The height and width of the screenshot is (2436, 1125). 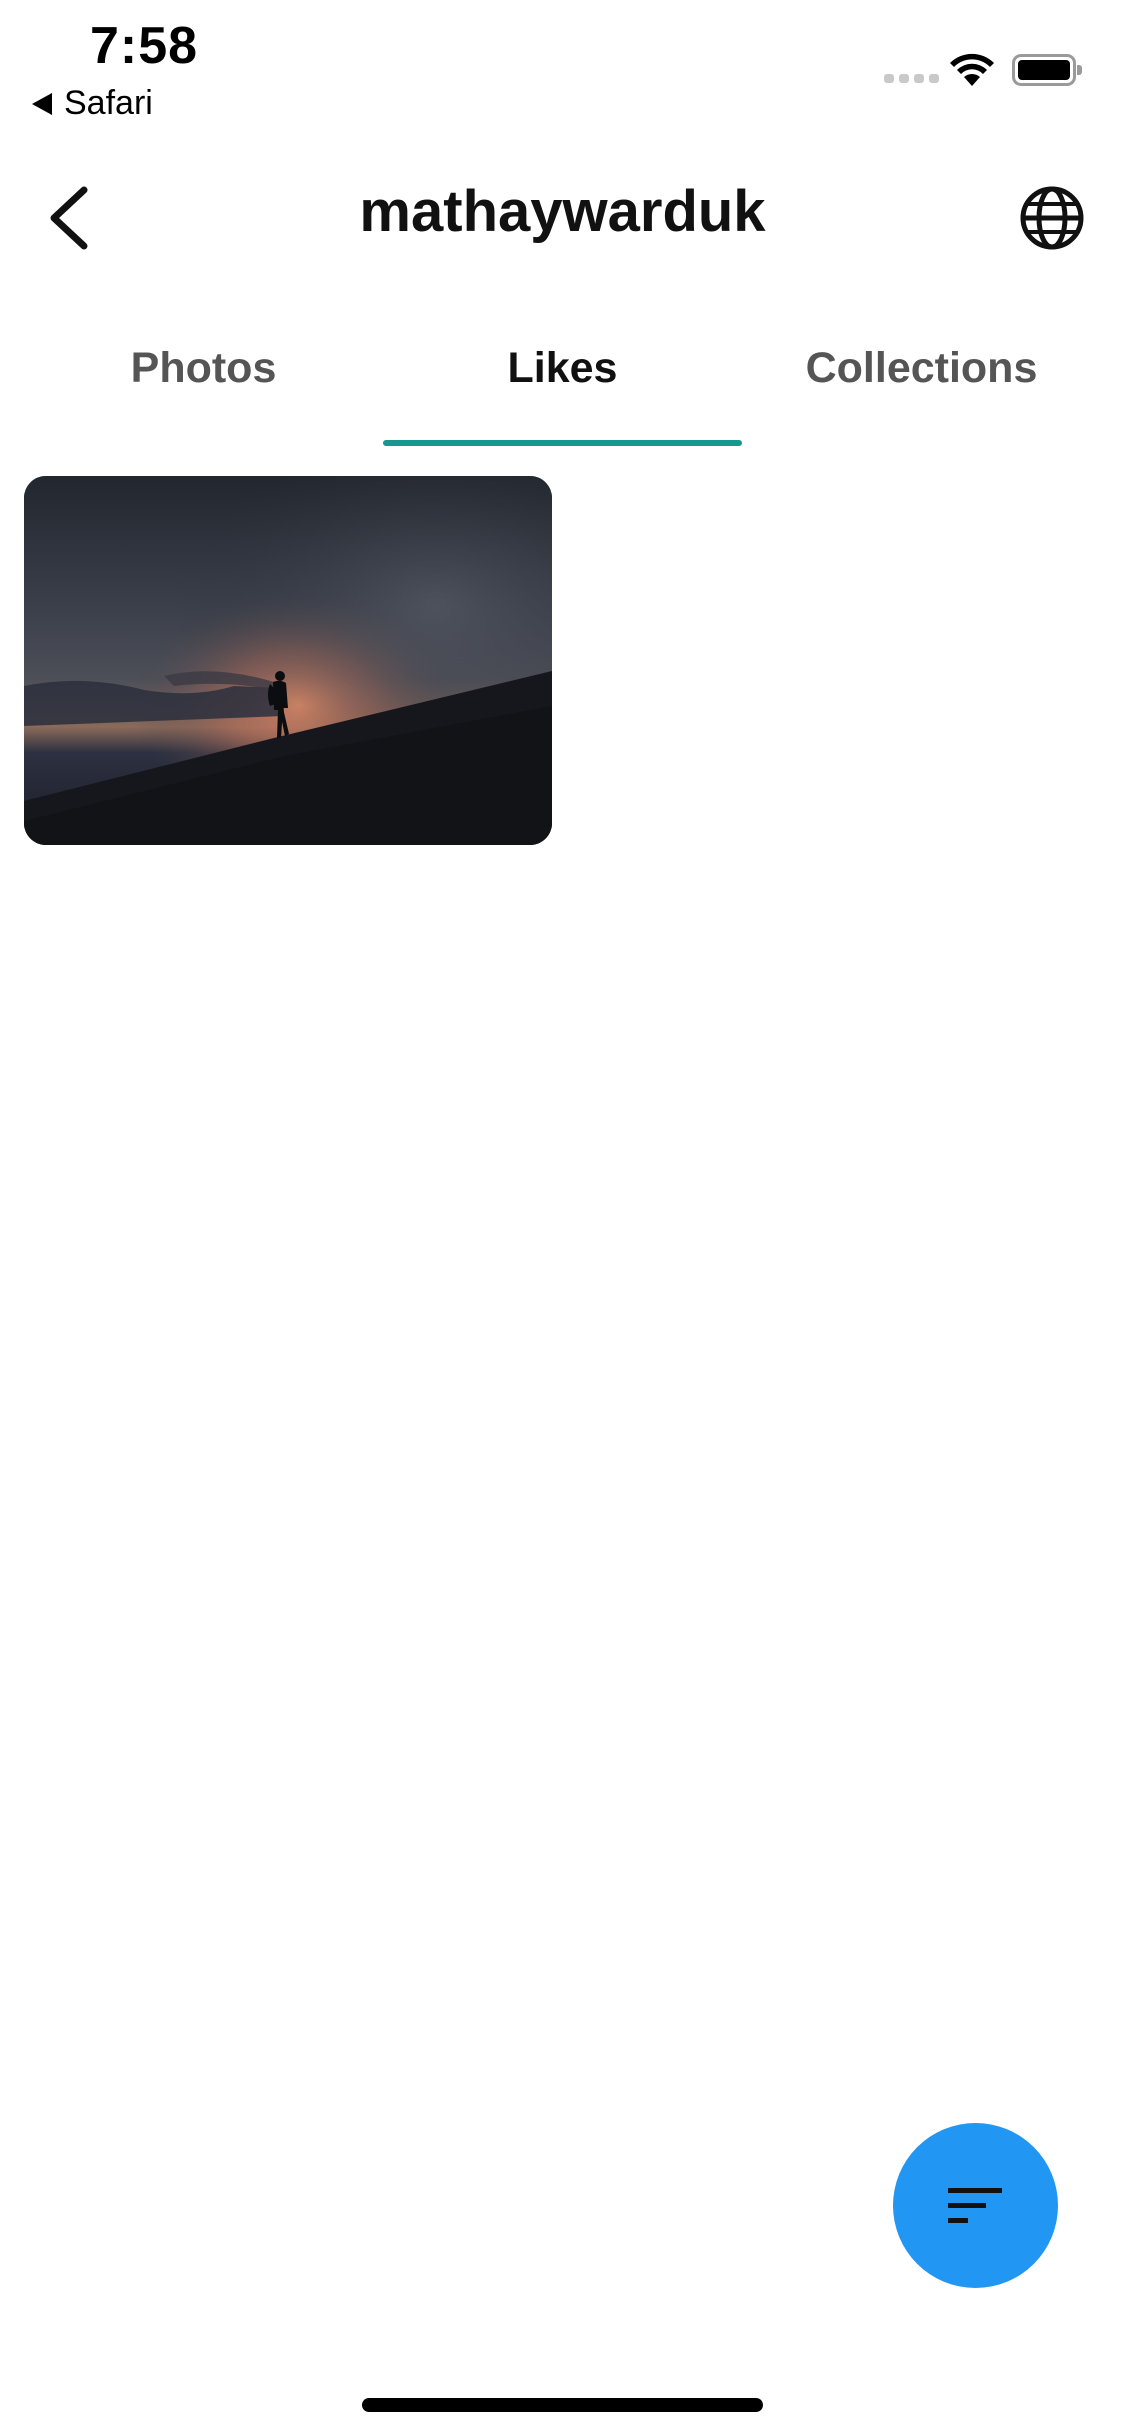 I want to click on back-to-safari-link: Safari, so click(x=92, y=103).